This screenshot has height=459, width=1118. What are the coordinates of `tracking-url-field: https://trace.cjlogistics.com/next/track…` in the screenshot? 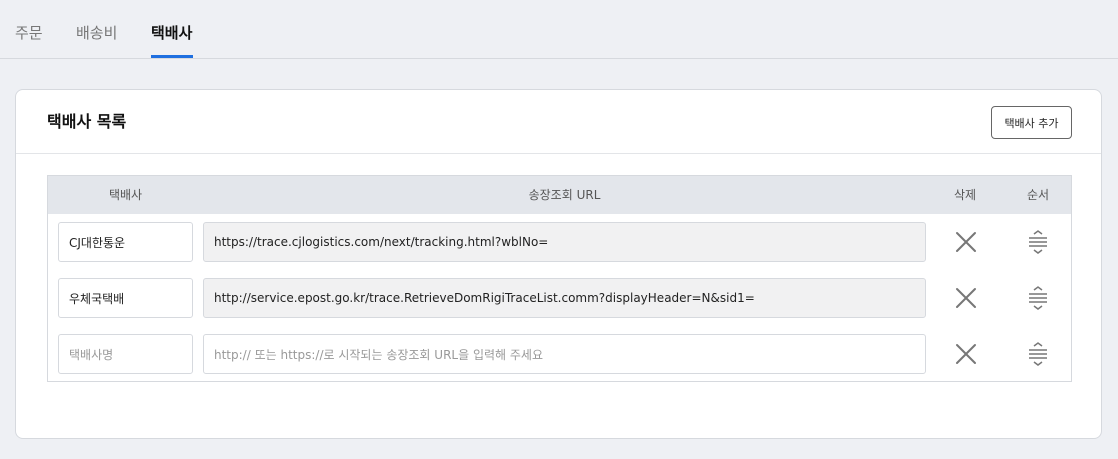 It's located at (564, 242).